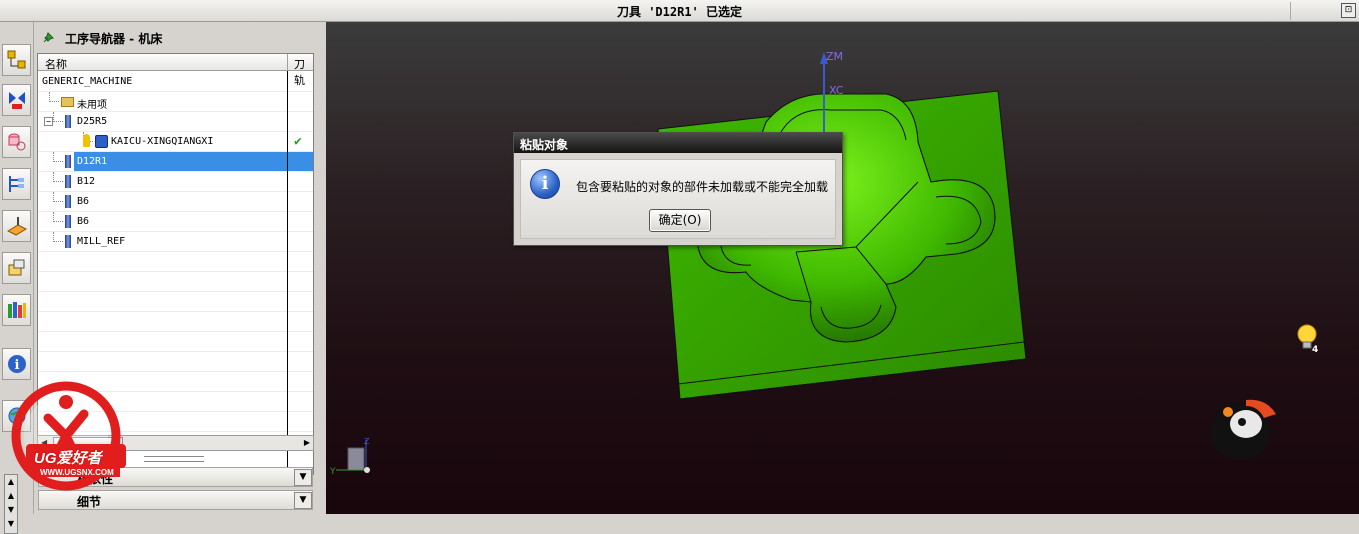 This screenshot has width=1359, height=534. Describe the element at coordinates (92, 161) in the screenshot. I see `tree-row-label: D12R1` at that location.